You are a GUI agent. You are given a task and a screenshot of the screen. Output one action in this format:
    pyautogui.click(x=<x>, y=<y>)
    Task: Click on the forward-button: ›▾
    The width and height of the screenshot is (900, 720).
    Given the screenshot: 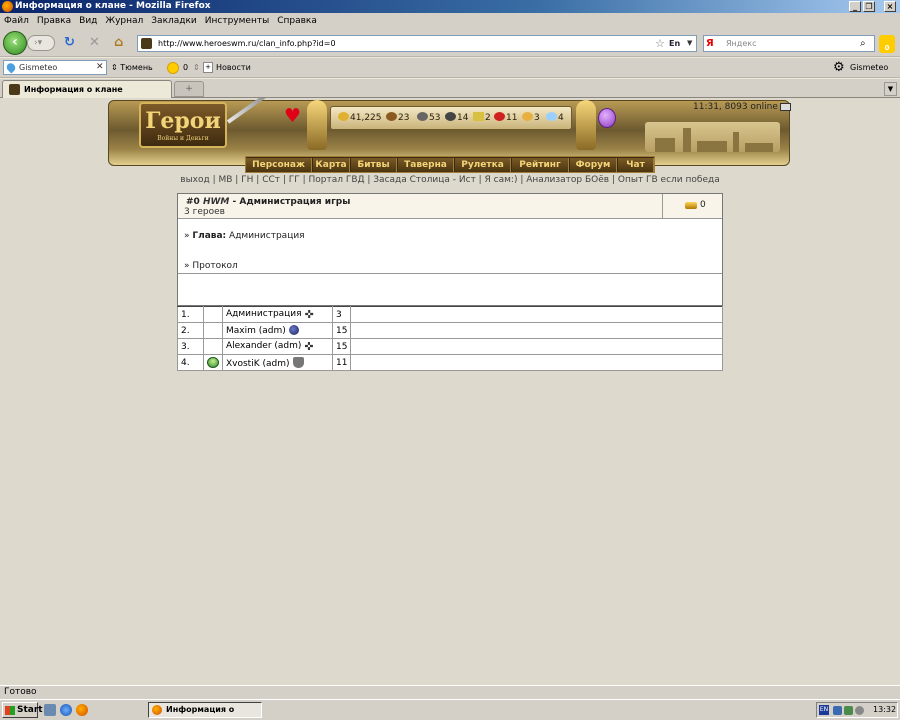 What is the action you would take?
    pyautogui.click(x=41, y=43)
    